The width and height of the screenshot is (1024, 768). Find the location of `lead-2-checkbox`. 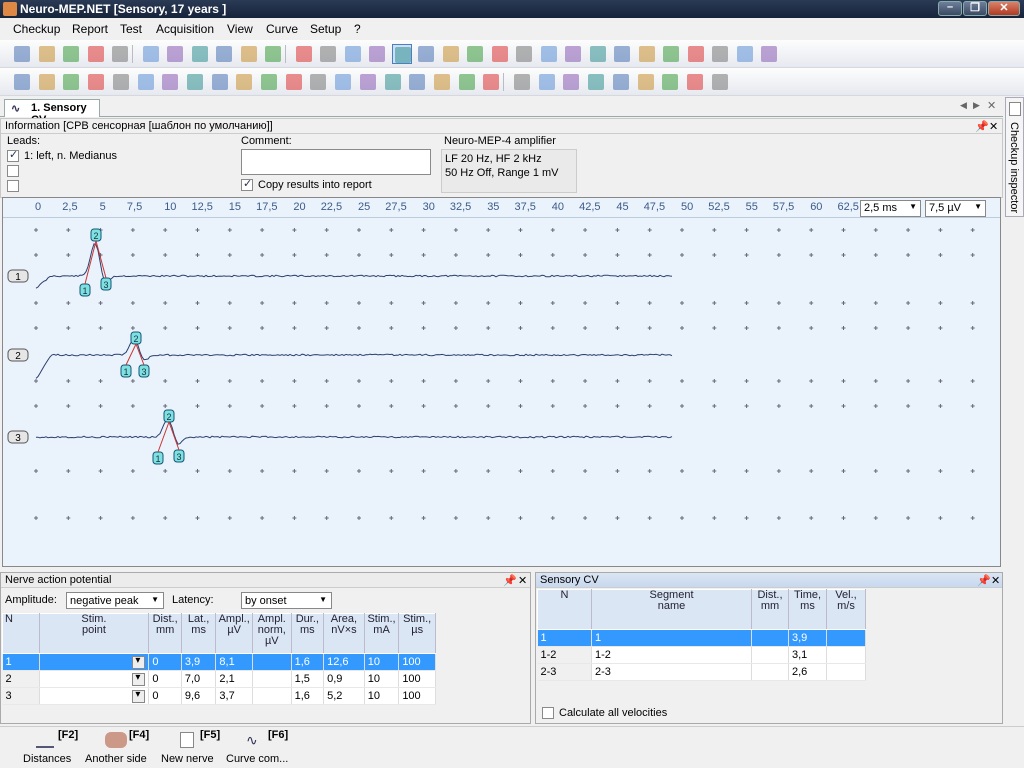

lead-2-checkbox is located at coordinates (13, 171).